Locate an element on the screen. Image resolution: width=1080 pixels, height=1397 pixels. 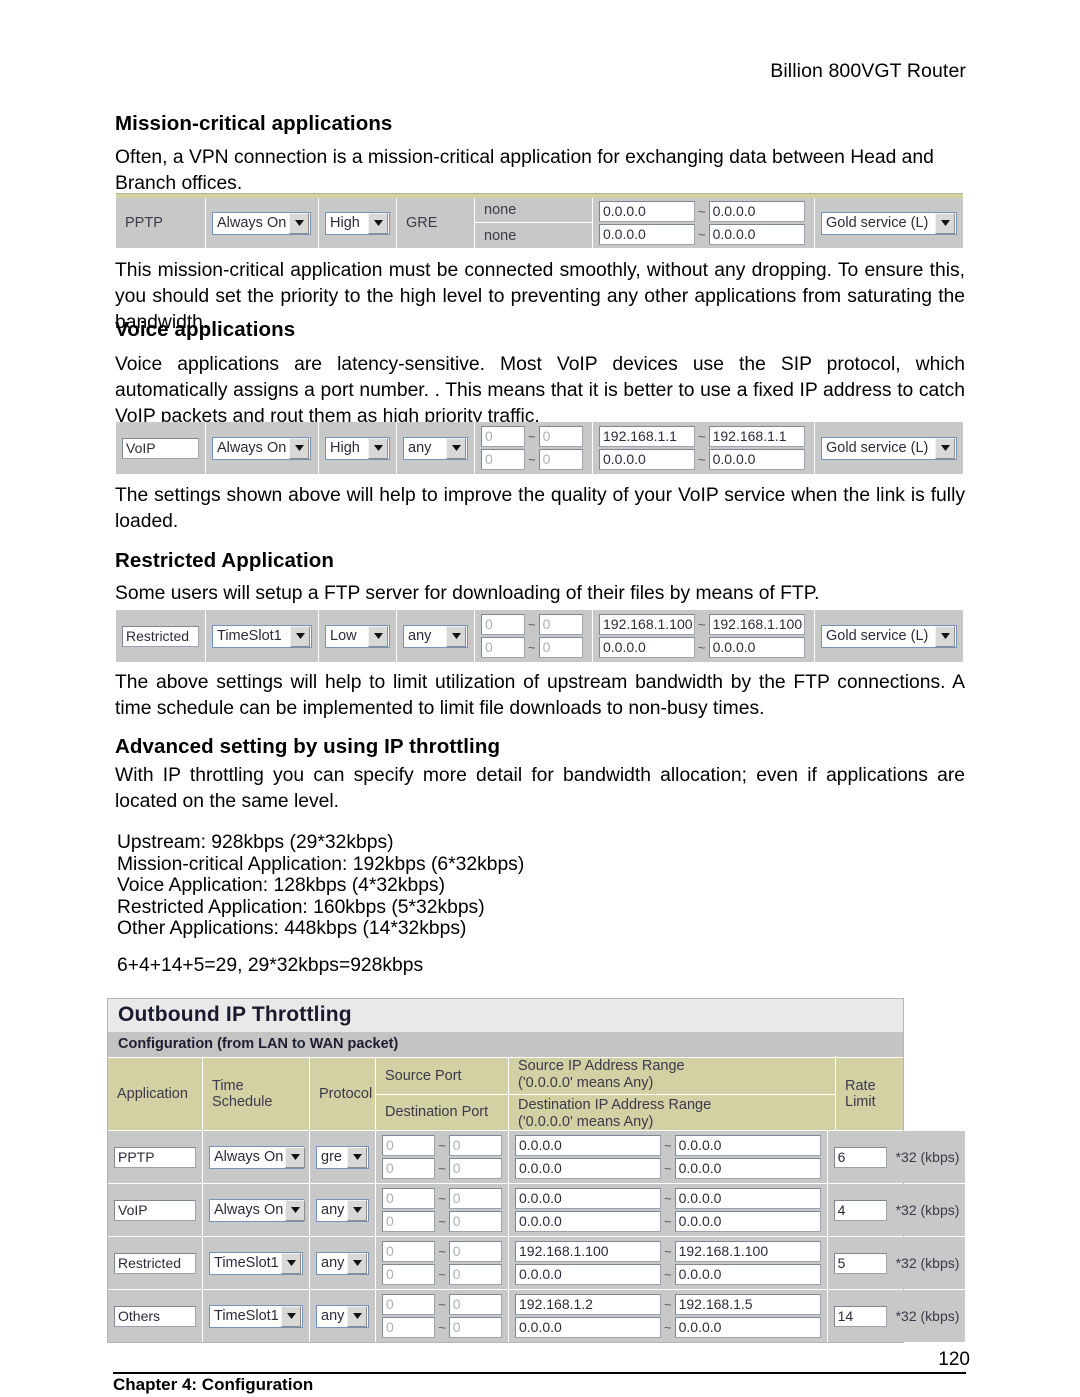
protocol-select: gre is located at coordinates (342, 1157).